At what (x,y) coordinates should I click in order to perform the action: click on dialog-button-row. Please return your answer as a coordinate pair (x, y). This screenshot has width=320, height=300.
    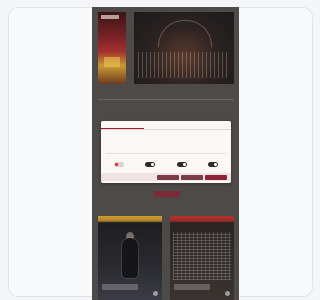
    Looking at the image, I should click on (166, 177).